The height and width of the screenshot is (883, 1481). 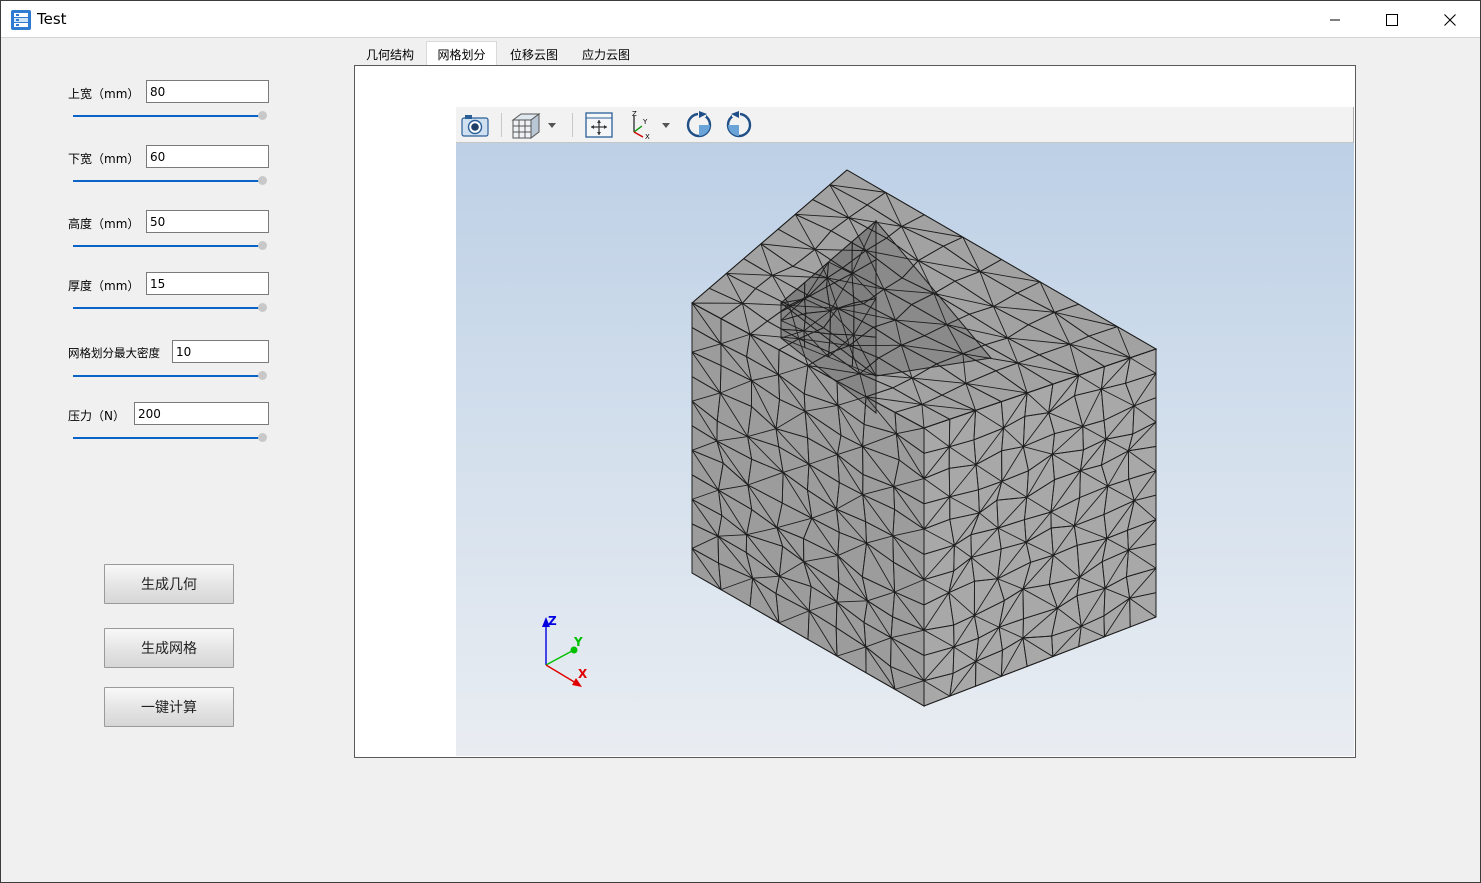 I want to click on height-slider, so click(x=170, y=246).